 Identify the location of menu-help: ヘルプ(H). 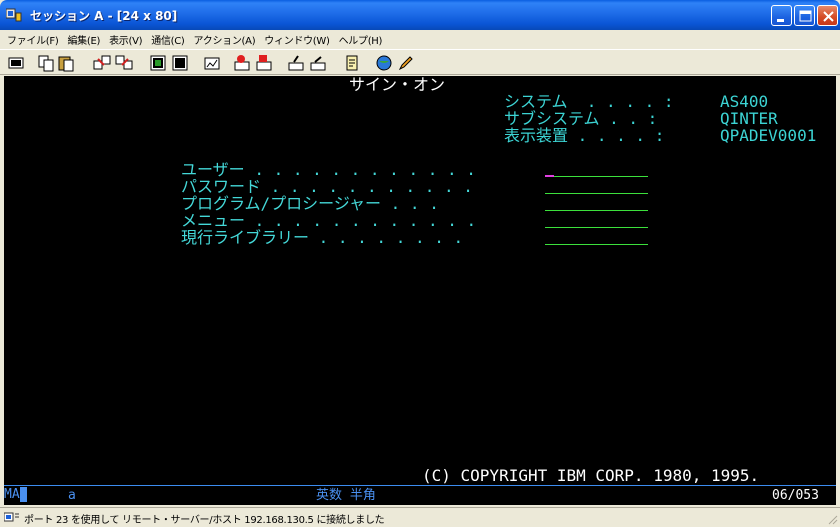
(362, 39).